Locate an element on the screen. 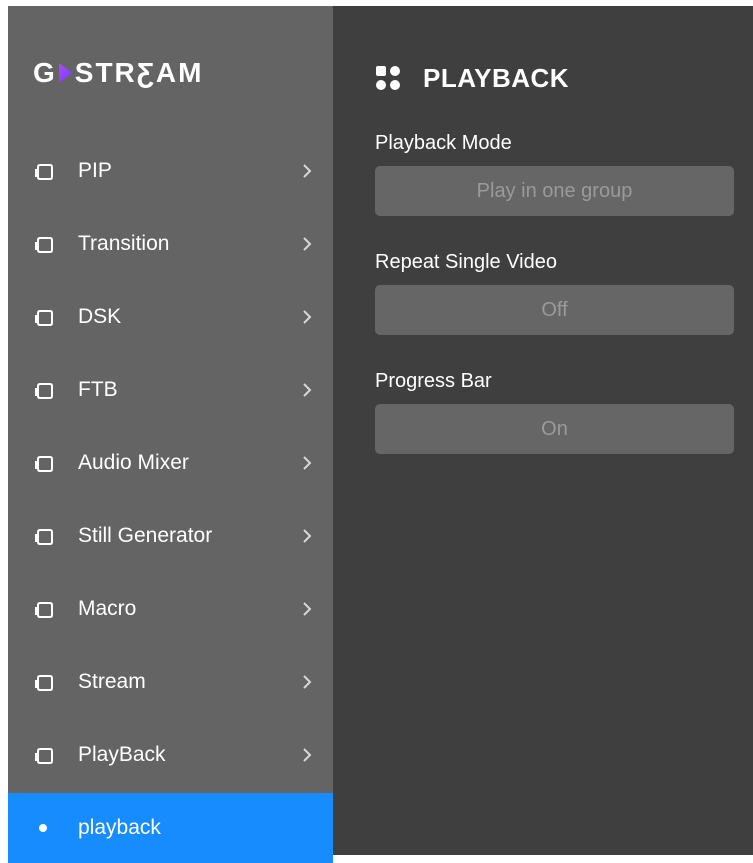 Image resolution: width=753 pixels, height=863 pixels. sidebar-item-label: Macro is located at coordinates (107, 608).